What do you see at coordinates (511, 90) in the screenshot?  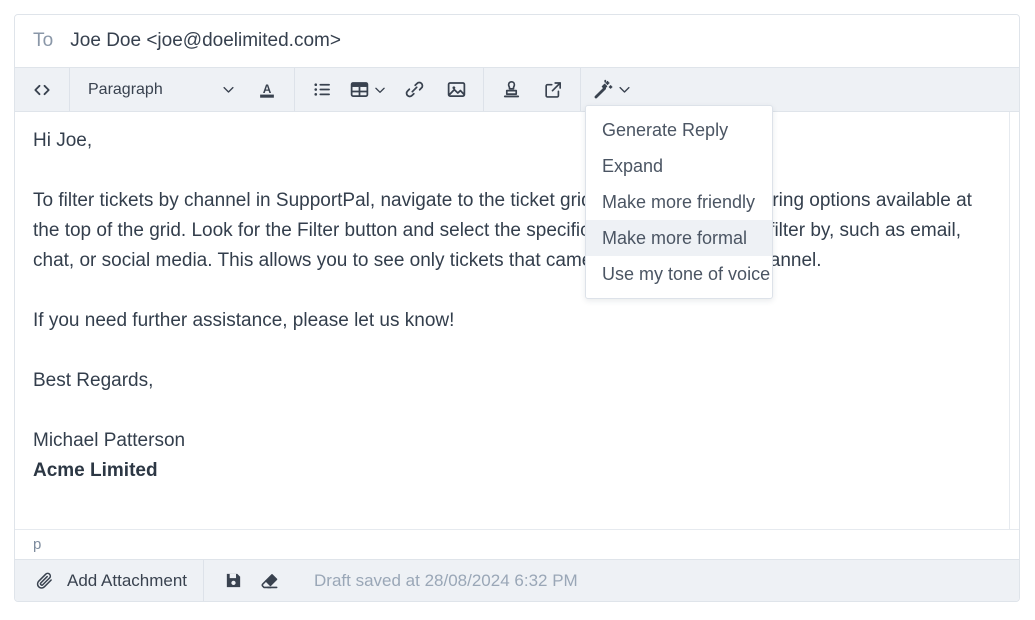 I see `canned-response-stamp-icon` at bounding box center [511, 90].